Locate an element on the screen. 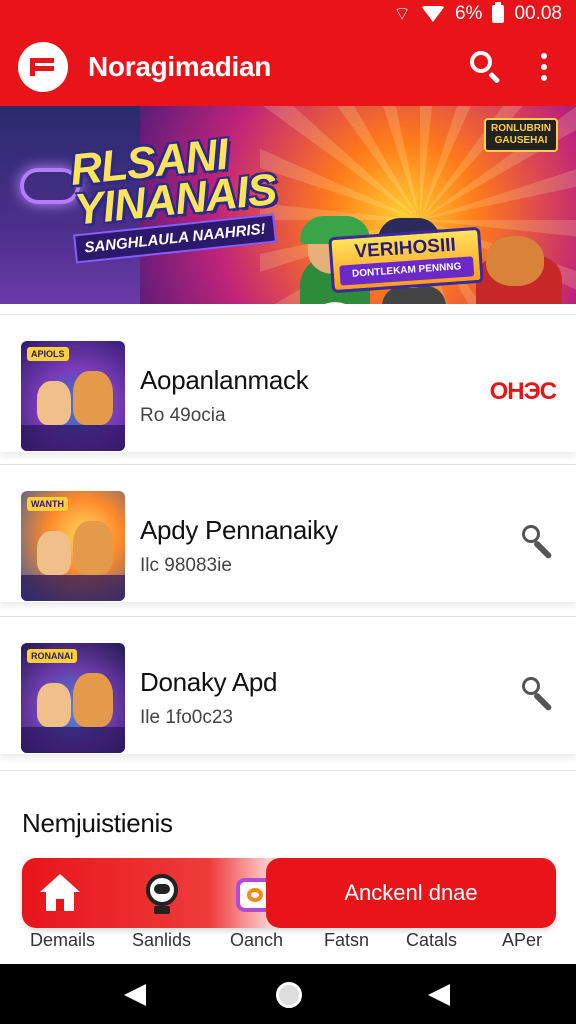 This screenshot has height=1024, width=576. app-bar: Noragimadian is located at coordinates (288, 67).